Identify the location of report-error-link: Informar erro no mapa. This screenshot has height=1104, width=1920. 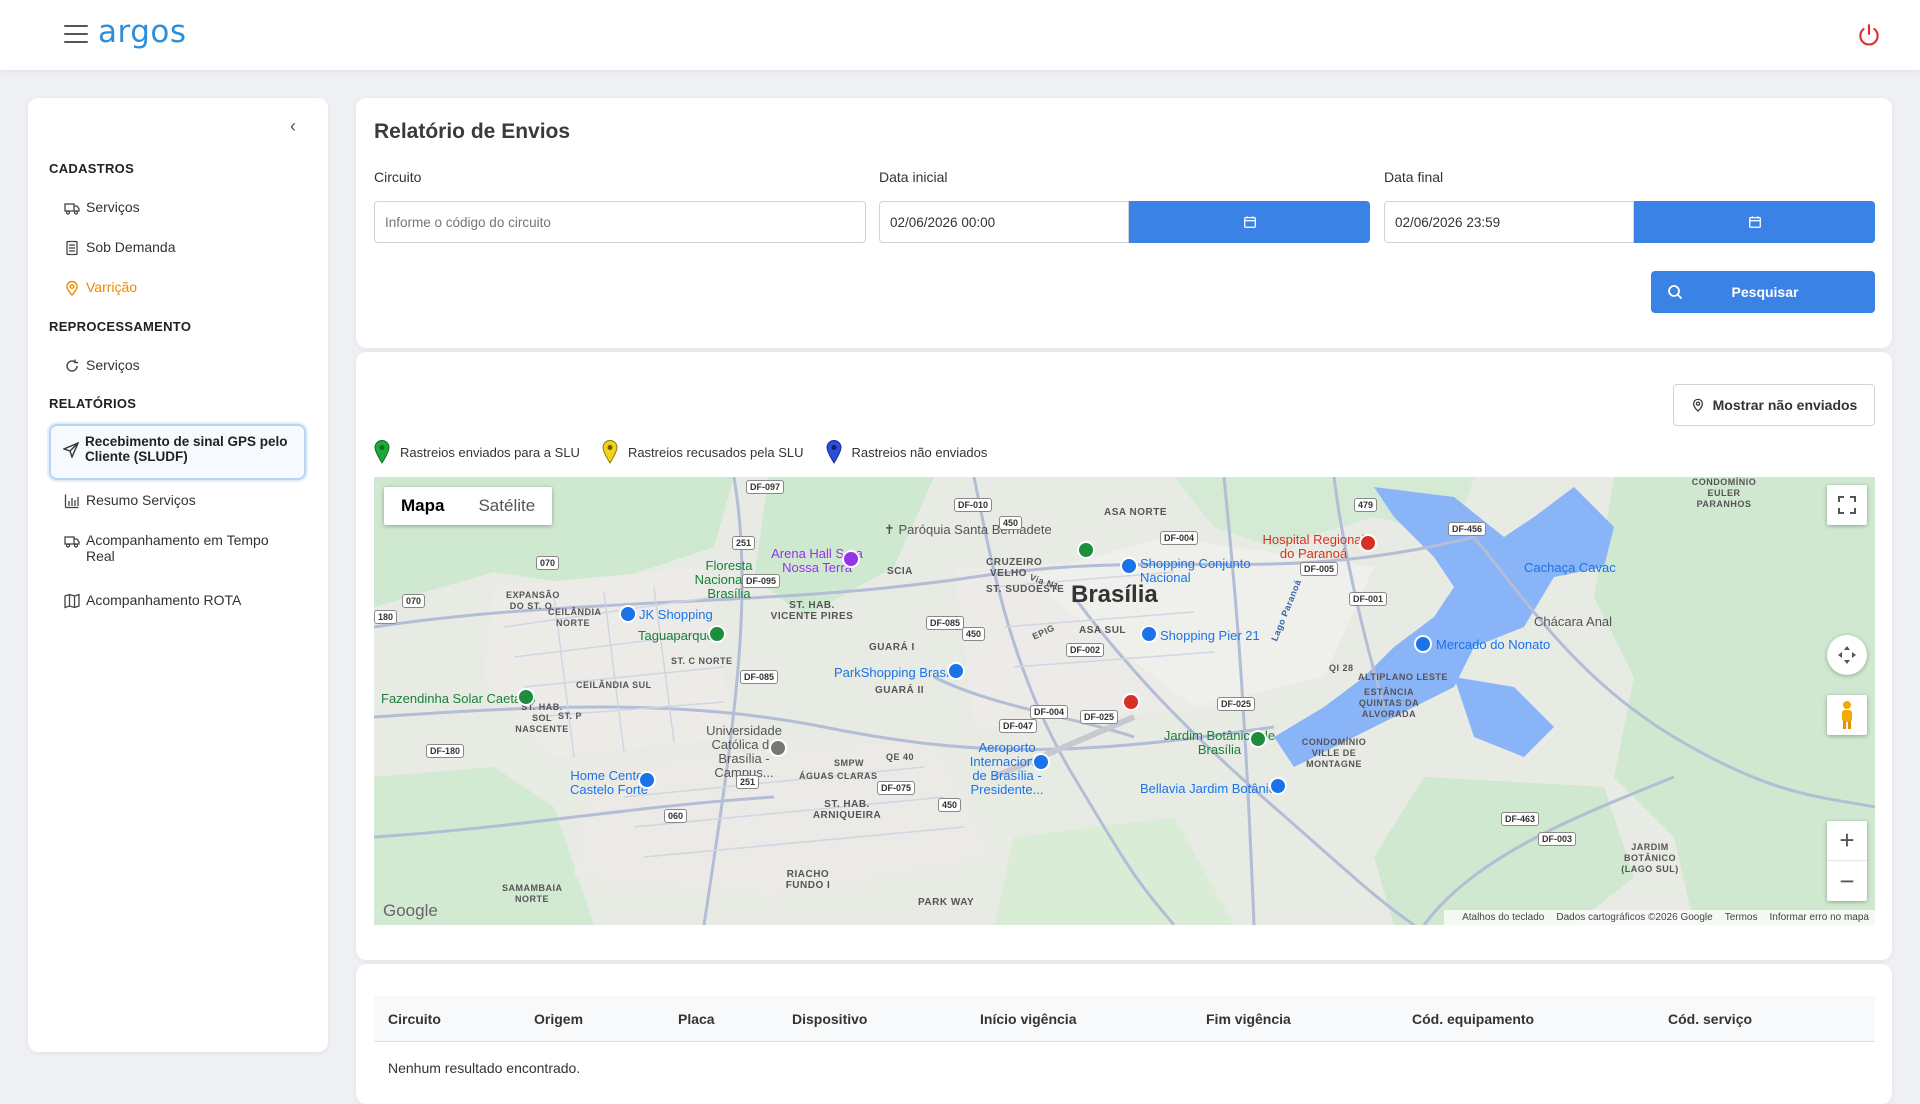
(1820, 917).